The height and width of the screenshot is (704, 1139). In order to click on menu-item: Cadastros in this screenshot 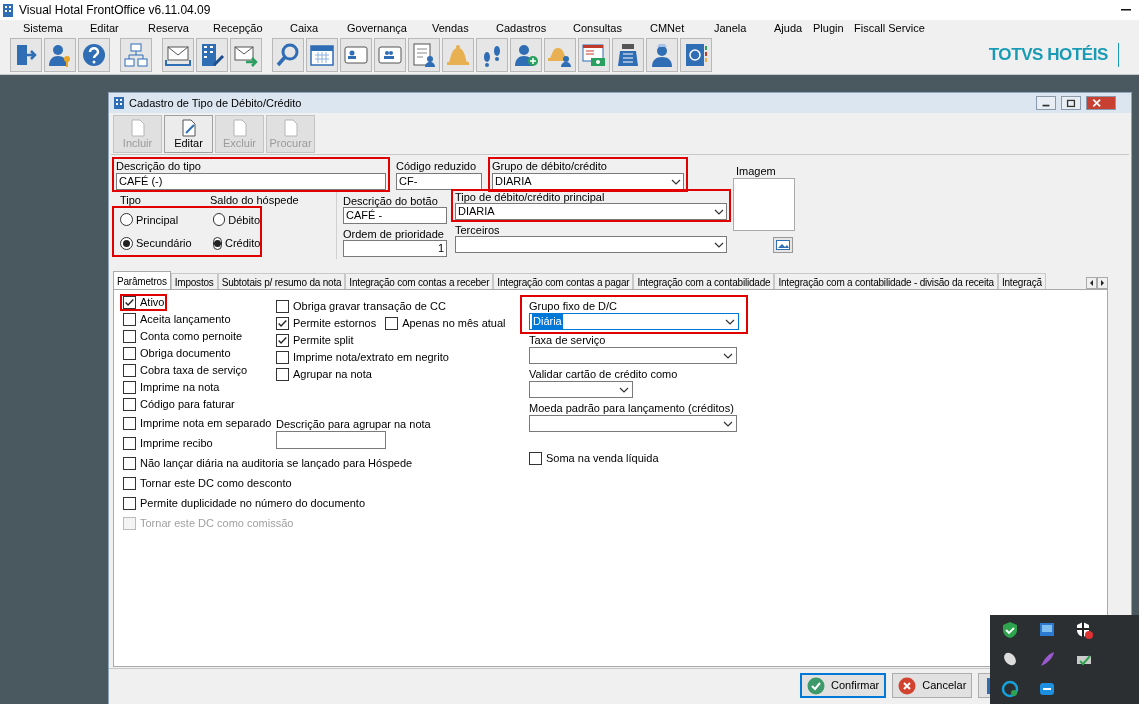, I will do `click(521, 27)`.